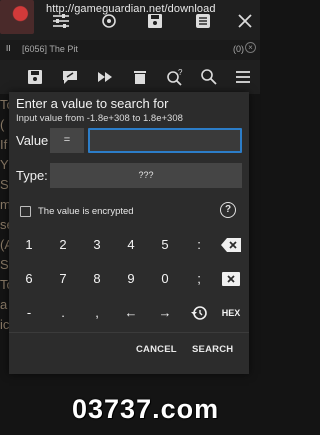  Describe the element at coordinates (243, 77) in the screenshot. I see `menu-icon` at that location.